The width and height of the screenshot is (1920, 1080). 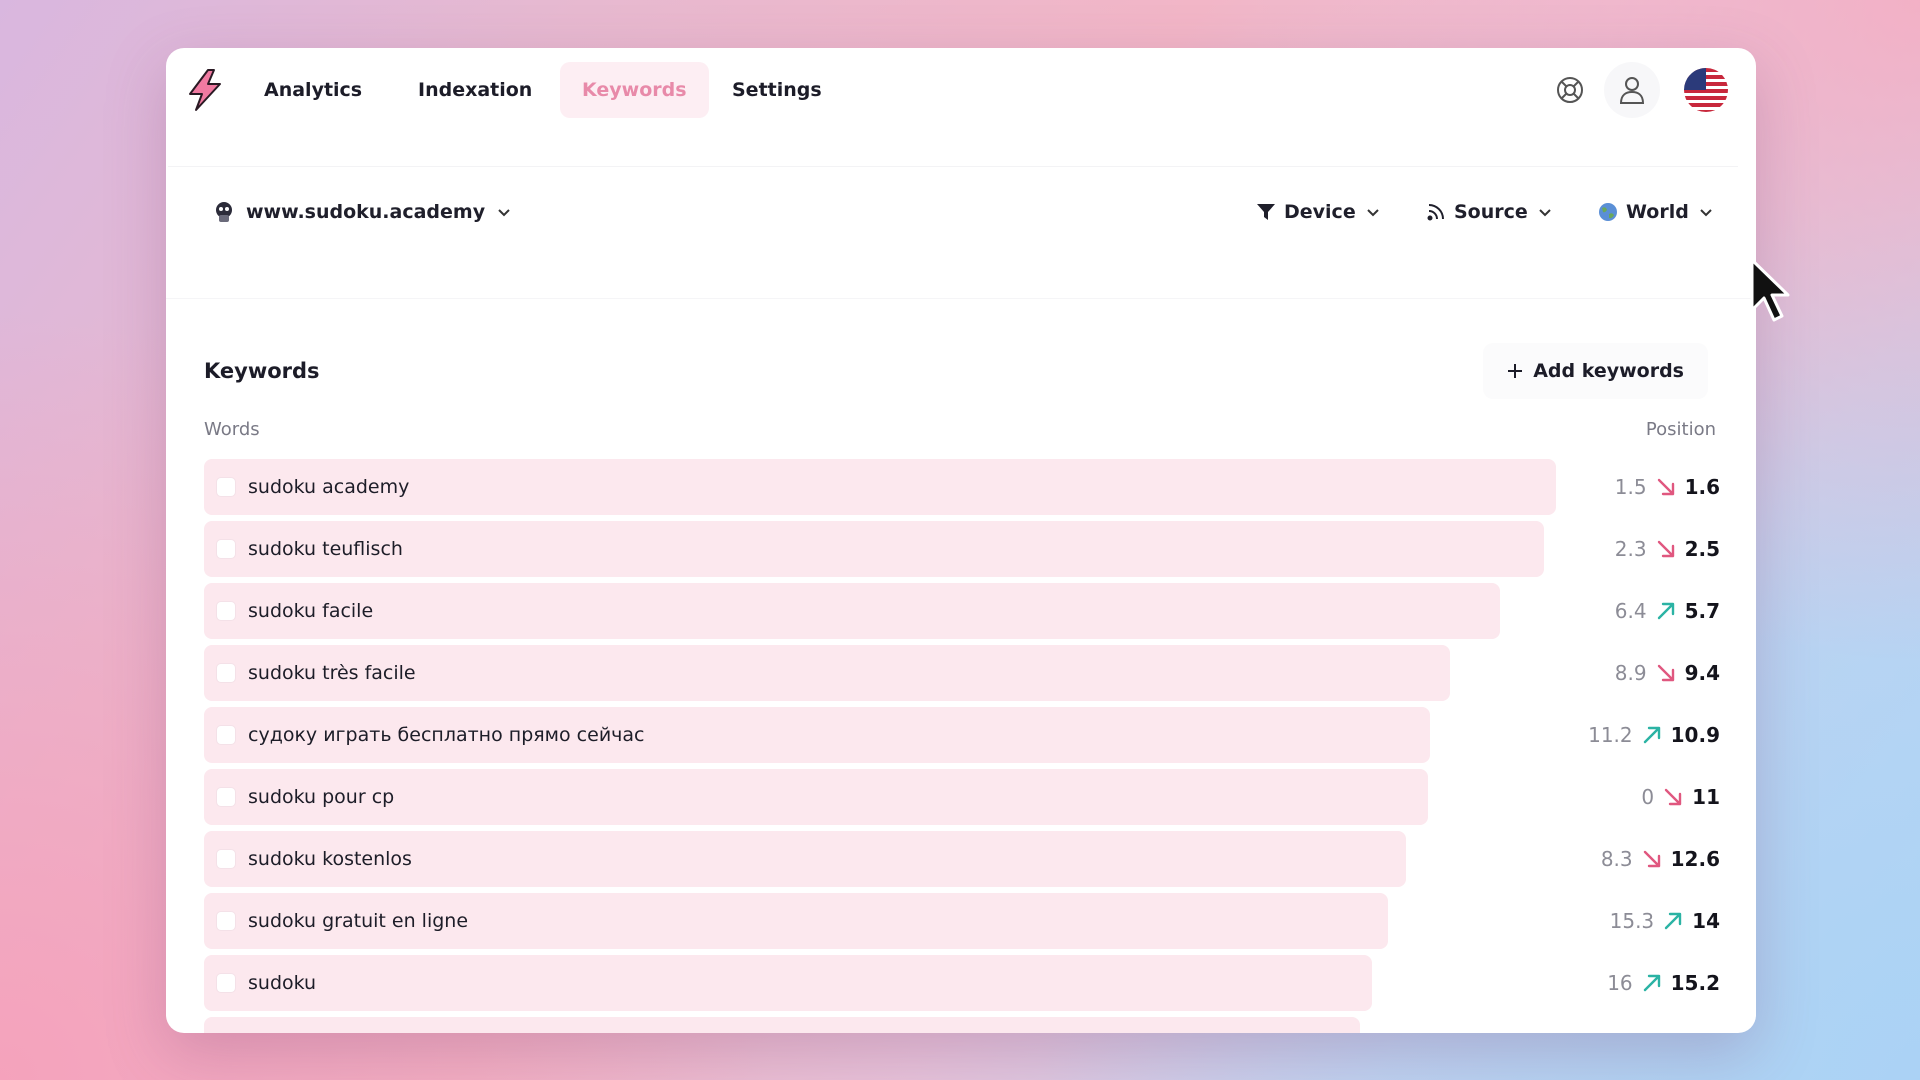 What do you see at coordinates (224, 212) in the screenshot?
I see `site-favicon-icon` at bounding box center [224, 212].